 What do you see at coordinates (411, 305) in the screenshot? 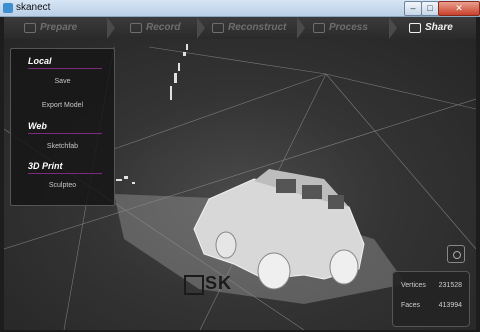
I see `faces-label: Faces` at bounding box center [411, 305].